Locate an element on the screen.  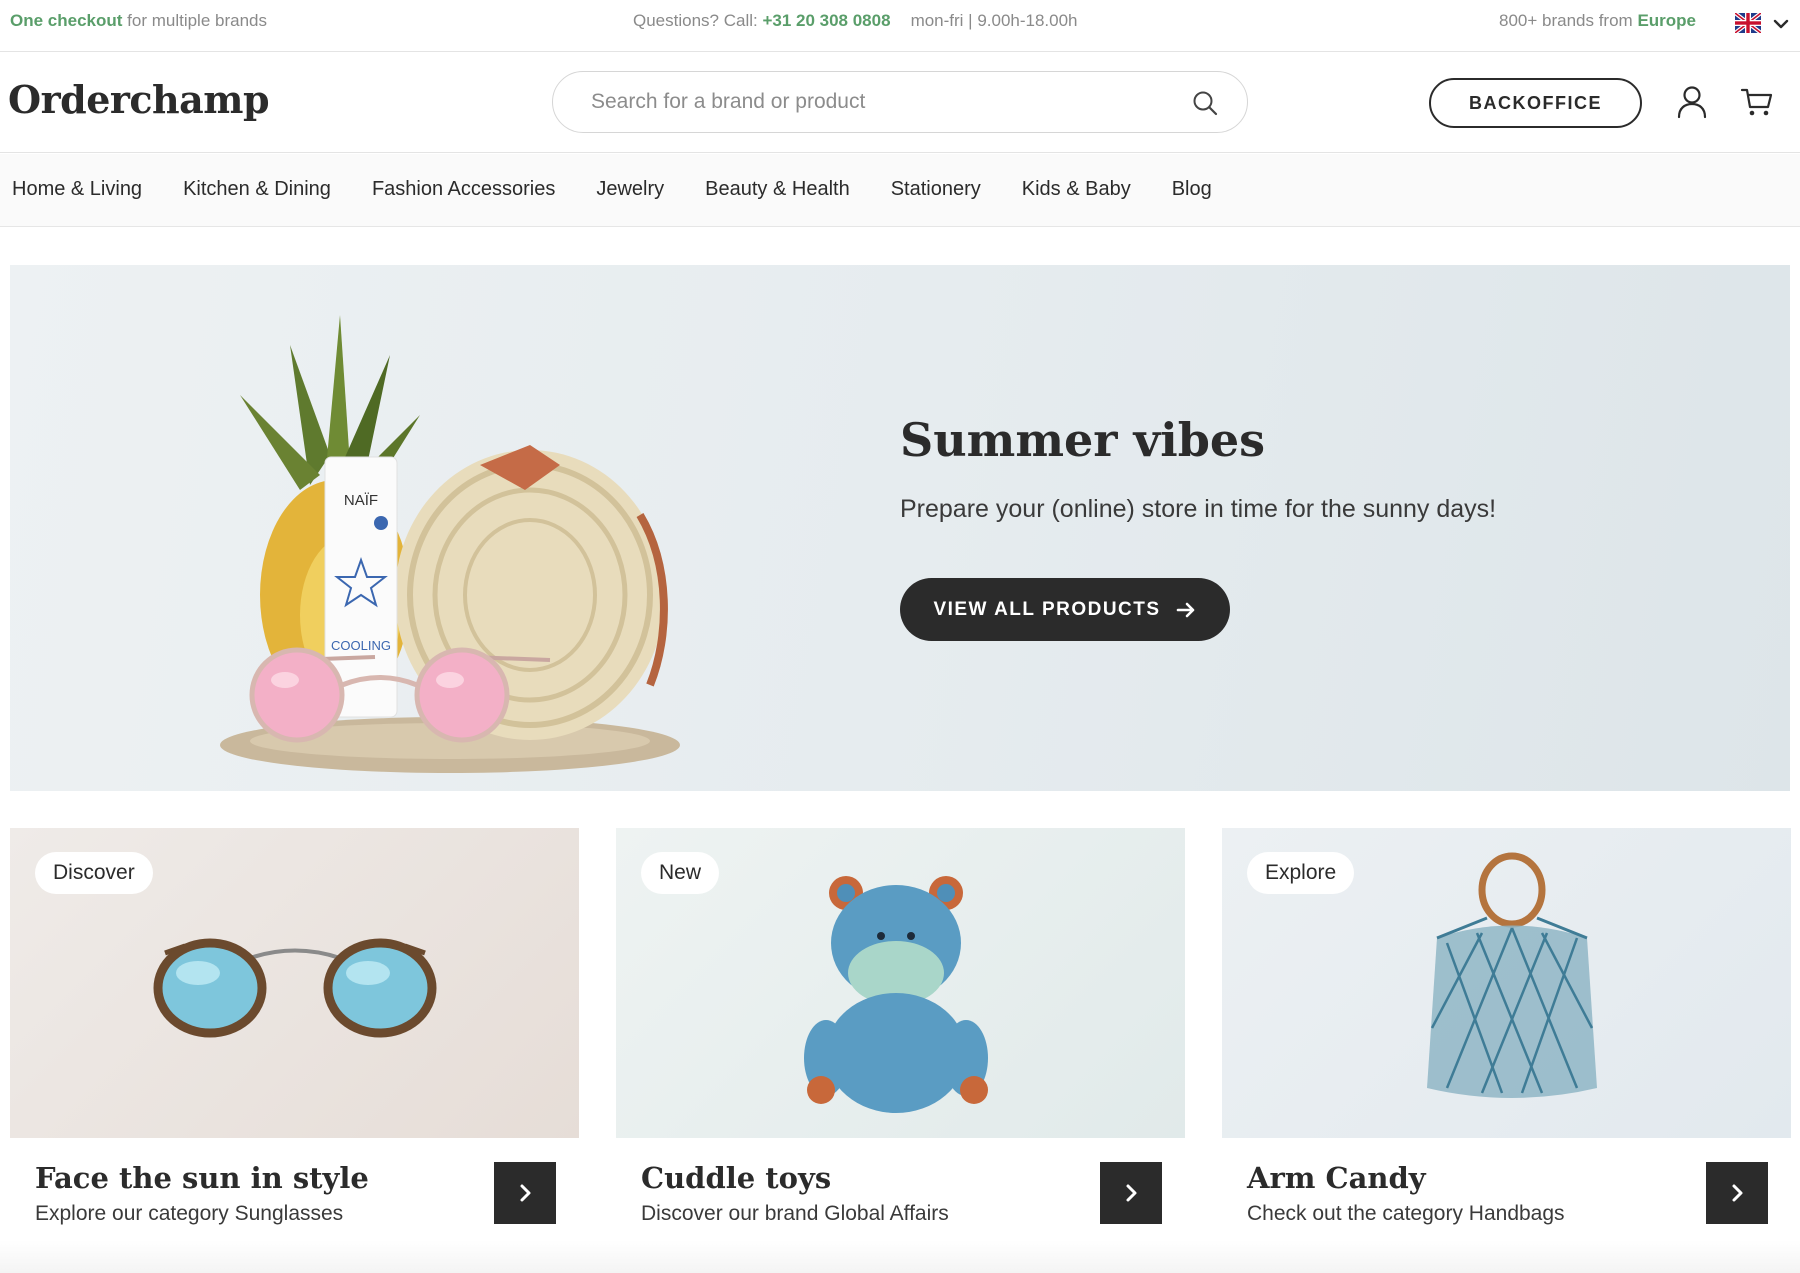
card-badge: Discover is located at coordinates (94, 873).